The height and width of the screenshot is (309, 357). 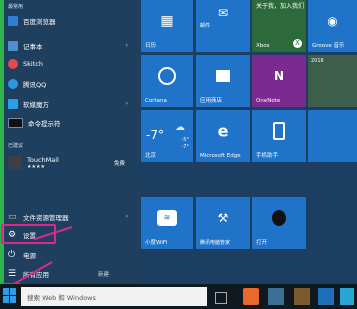 What do you see at coordinates (267, 156) in the screenshot?
I see `tile-label: 手机助手` at bounding box center [267, 156].